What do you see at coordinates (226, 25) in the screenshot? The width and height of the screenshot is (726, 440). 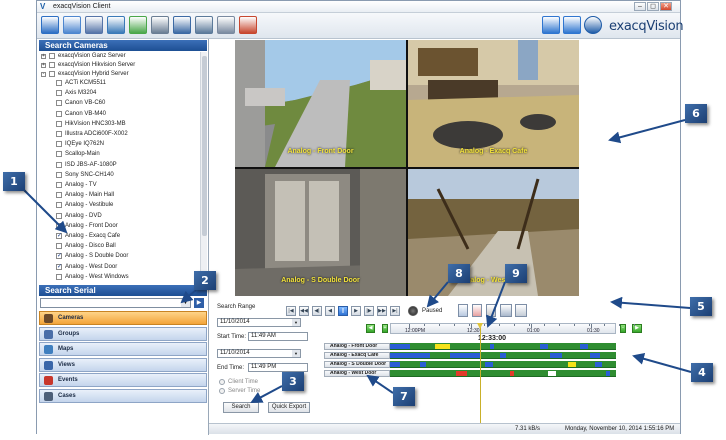 I see `printer-icon` at bounding box center [226, 25].